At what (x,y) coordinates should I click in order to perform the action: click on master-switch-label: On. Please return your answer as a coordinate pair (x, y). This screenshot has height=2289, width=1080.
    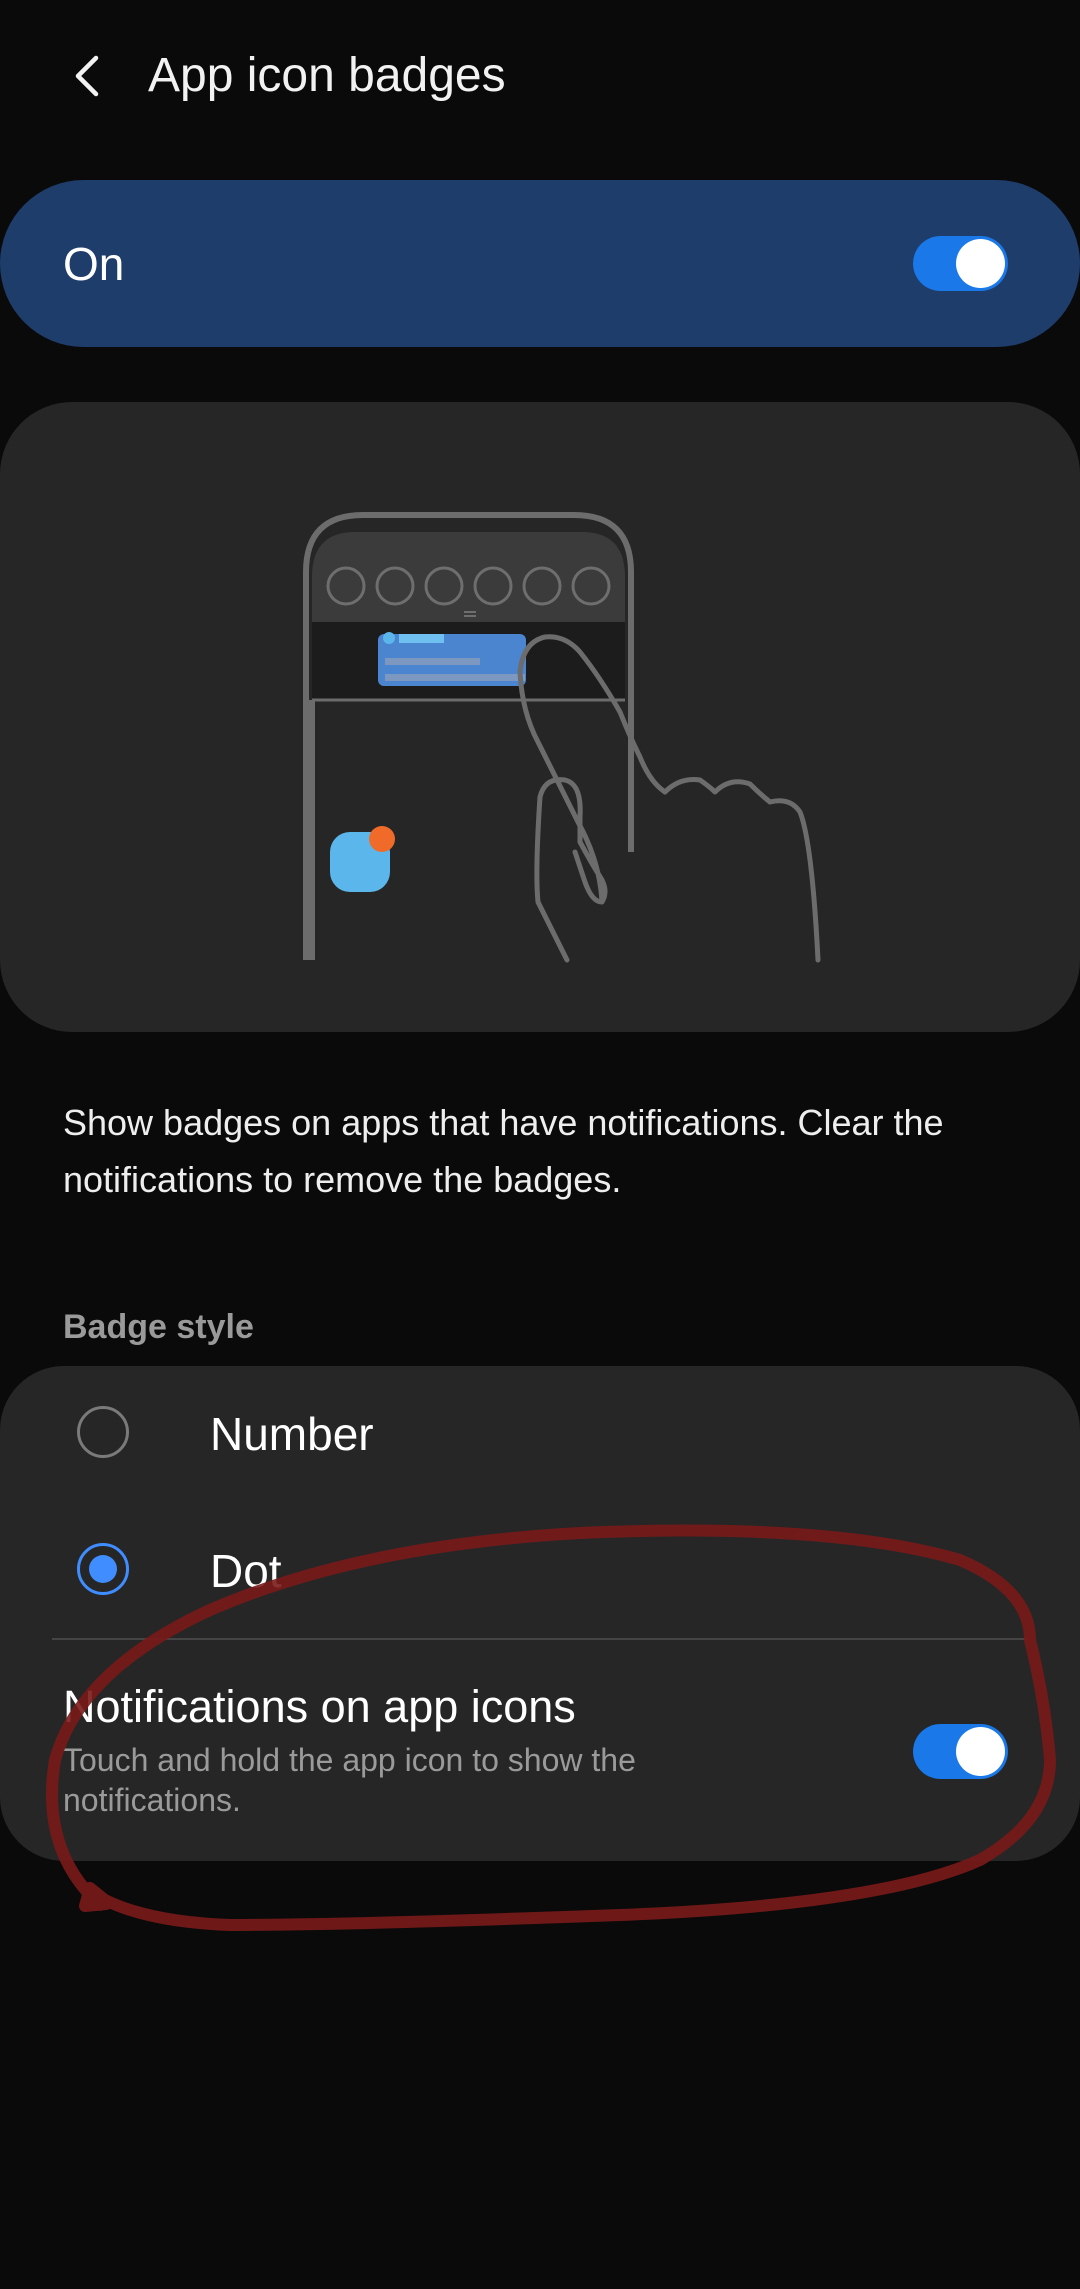
    Looking at the image, I should click on (94, 264).